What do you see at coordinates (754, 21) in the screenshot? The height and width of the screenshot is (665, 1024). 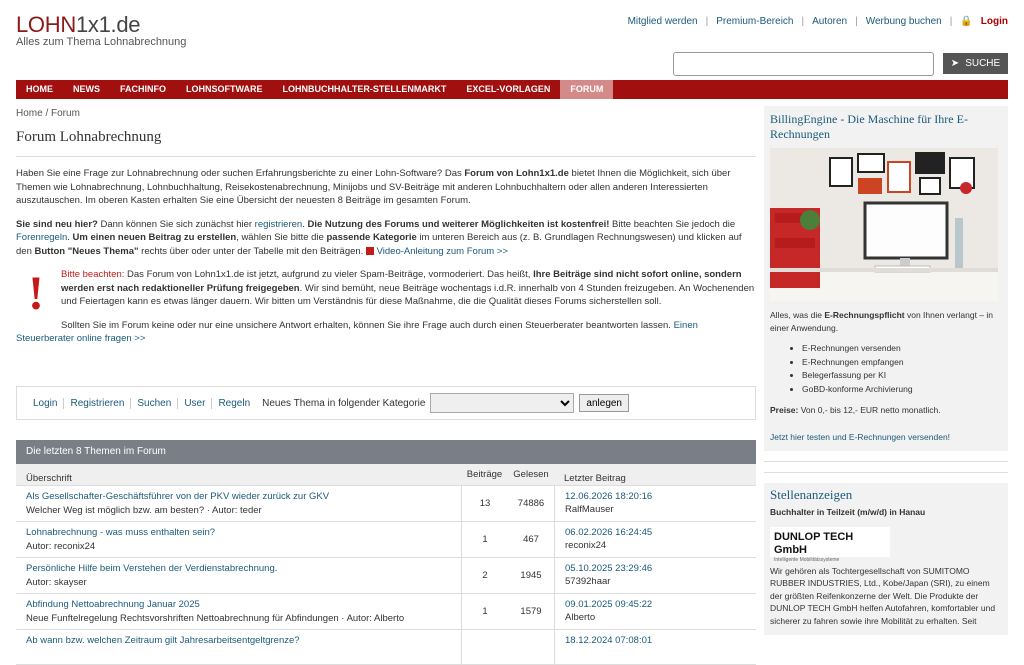 I see `link-premium: Premium-Bereich` at bounding box center [754, 21].